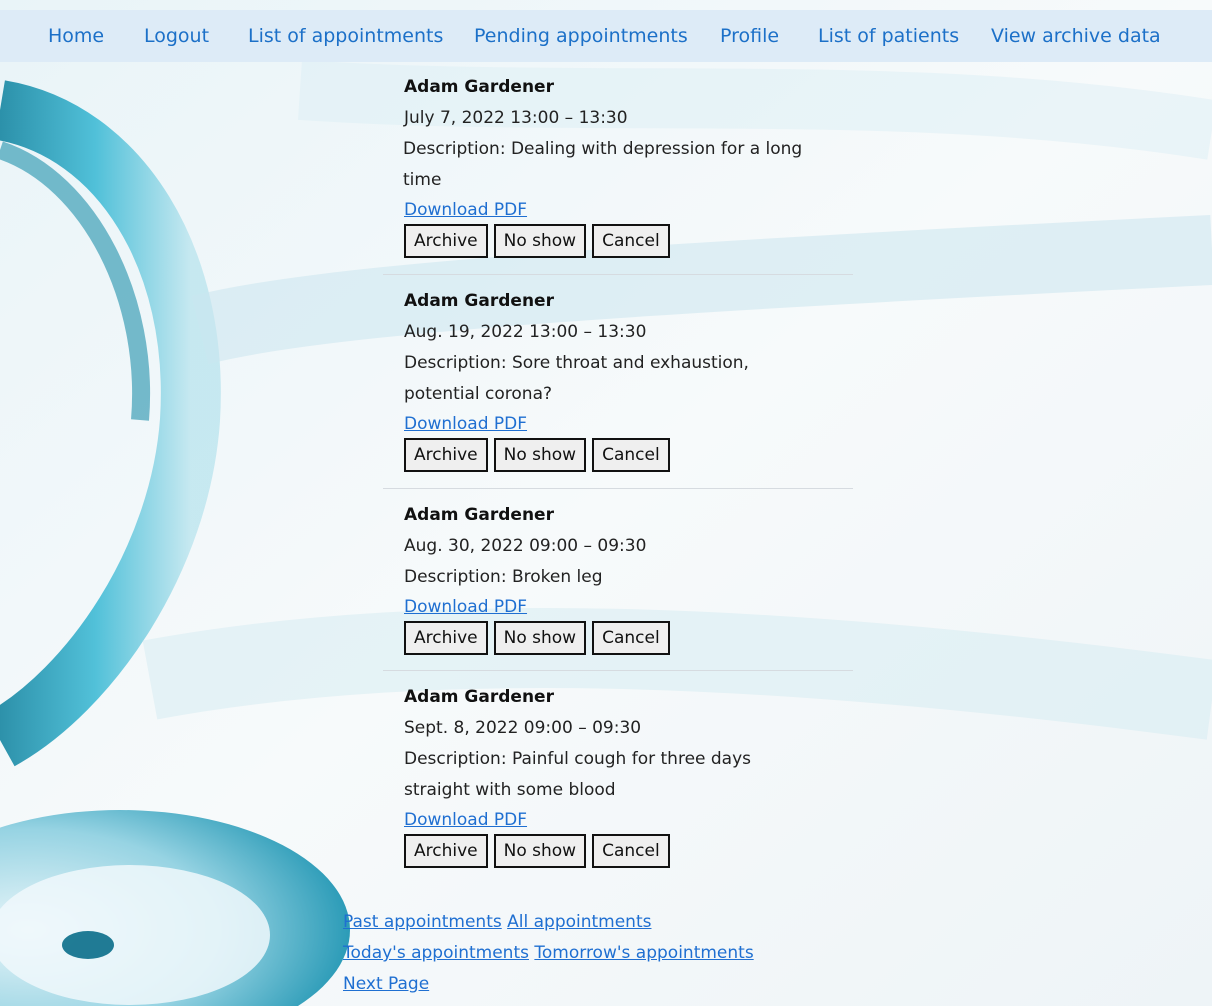 The height and width of the screenshot is (1006, 1212). I want to click on appointment-datetime: Sept. 8, 2022 09:00 – 09:30, so click(523, 728).